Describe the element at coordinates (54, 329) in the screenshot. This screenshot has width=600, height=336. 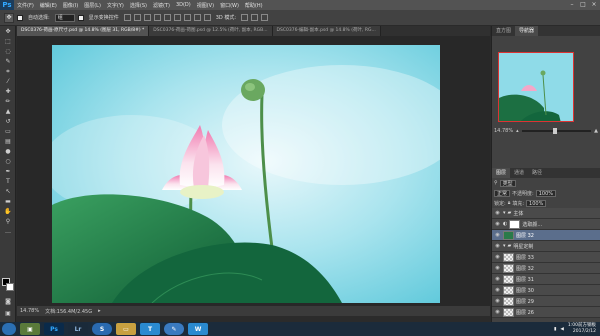
I see `taskbar-photoshop: Ps` at that location.